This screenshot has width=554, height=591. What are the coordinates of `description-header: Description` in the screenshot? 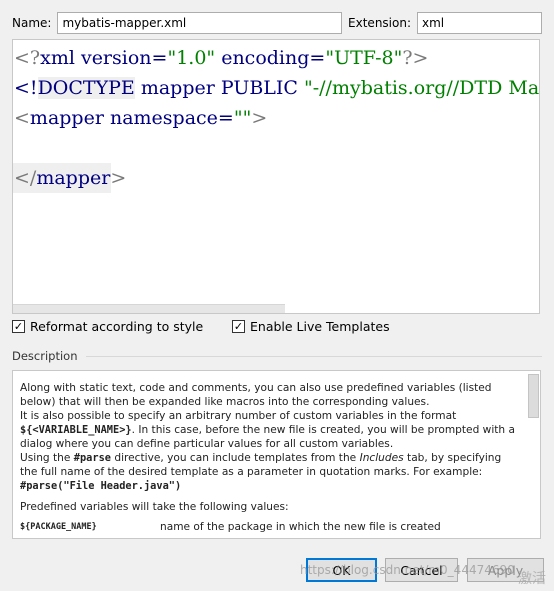 It's located at (277, 356).